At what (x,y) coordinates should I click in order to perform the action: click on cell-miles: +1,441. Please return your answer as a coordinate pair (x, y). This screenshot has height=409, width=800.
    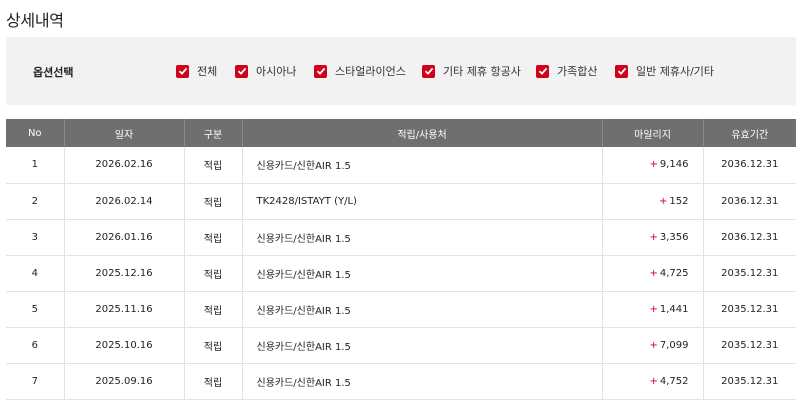
    Looking at the image, I should click on (652, 309).